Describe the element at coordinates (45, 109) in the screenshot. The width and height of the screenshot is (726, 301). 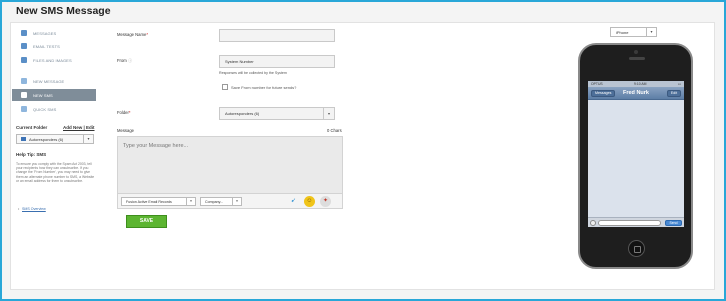
I see `sidebar-item-label: QUICK SMS` at that location.